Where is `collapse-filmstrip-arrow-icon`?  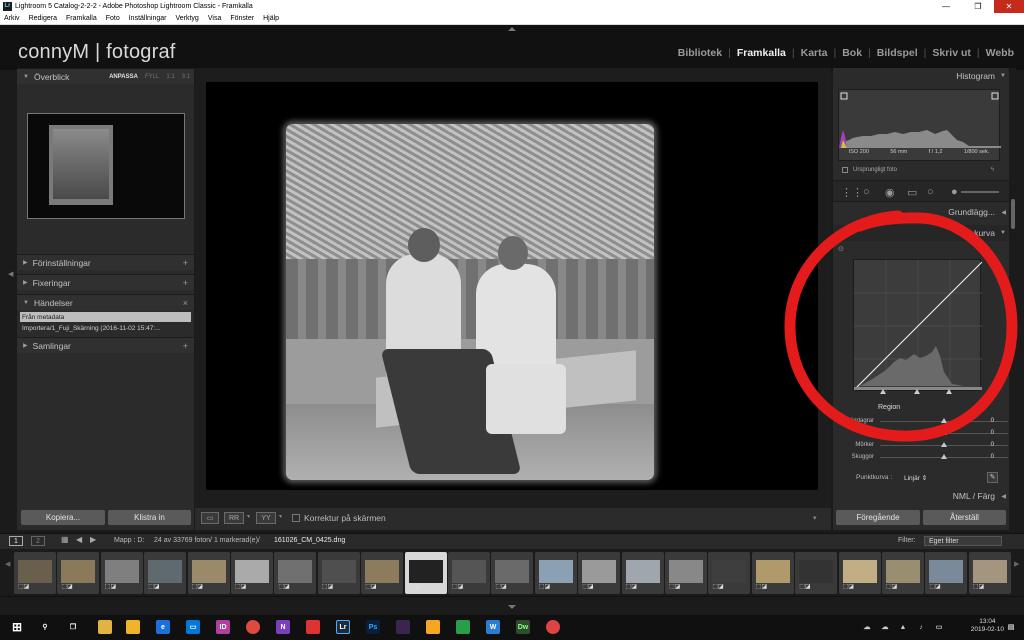
collapse-filmstrip-arrow-icon is located at coordinates (512, 607).